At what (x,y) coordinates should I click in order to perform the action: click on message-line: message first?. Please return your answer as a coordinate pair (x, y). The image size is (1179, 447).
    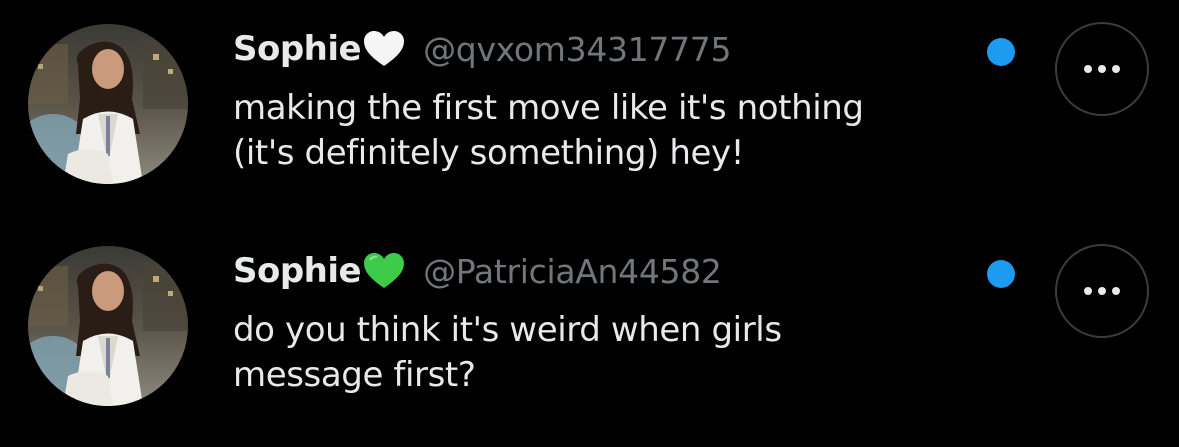
    Looking at the image, I should click on (354, 375).